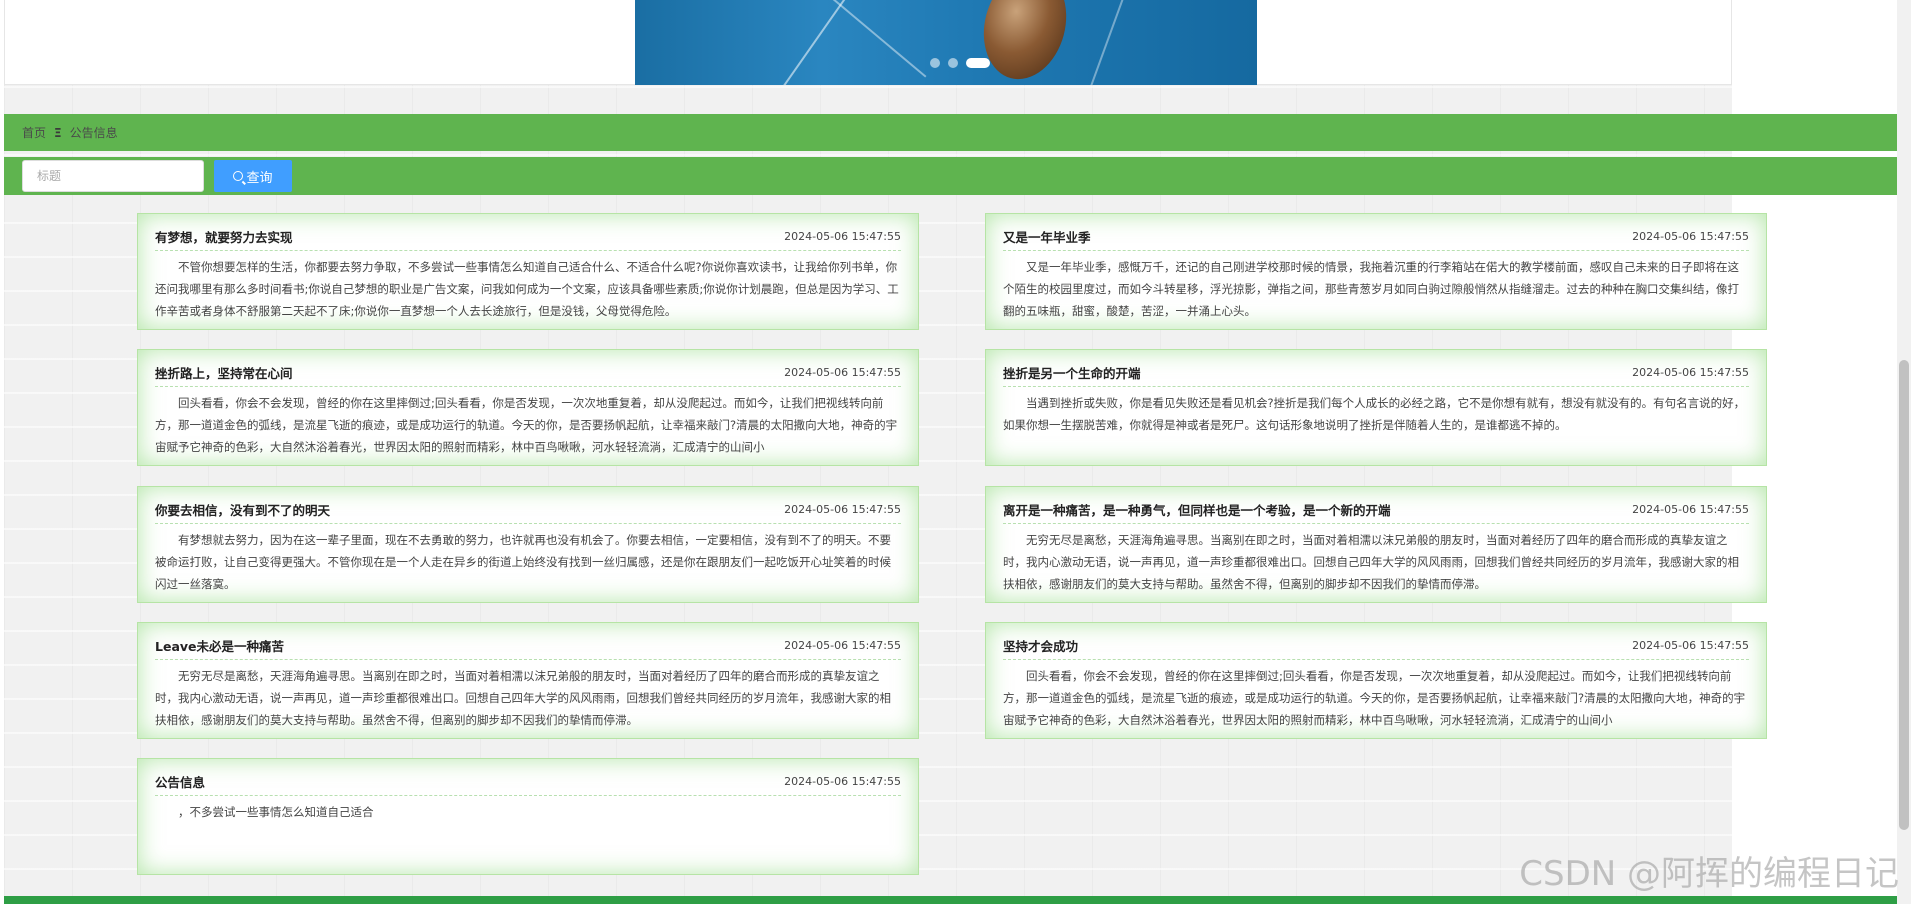  What do you see at coordinates (58, 132) in the screenshot?
I see `breadcrumb-separator-icon: Ξ` at bounding box center [58, 132].